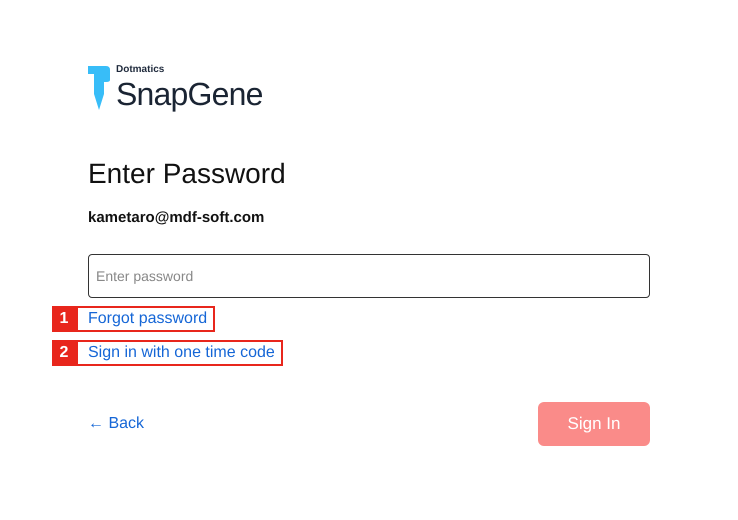 This screenshot has height=520, width=738. I want to click on company-name: Dotmatics, so click(141, 70).